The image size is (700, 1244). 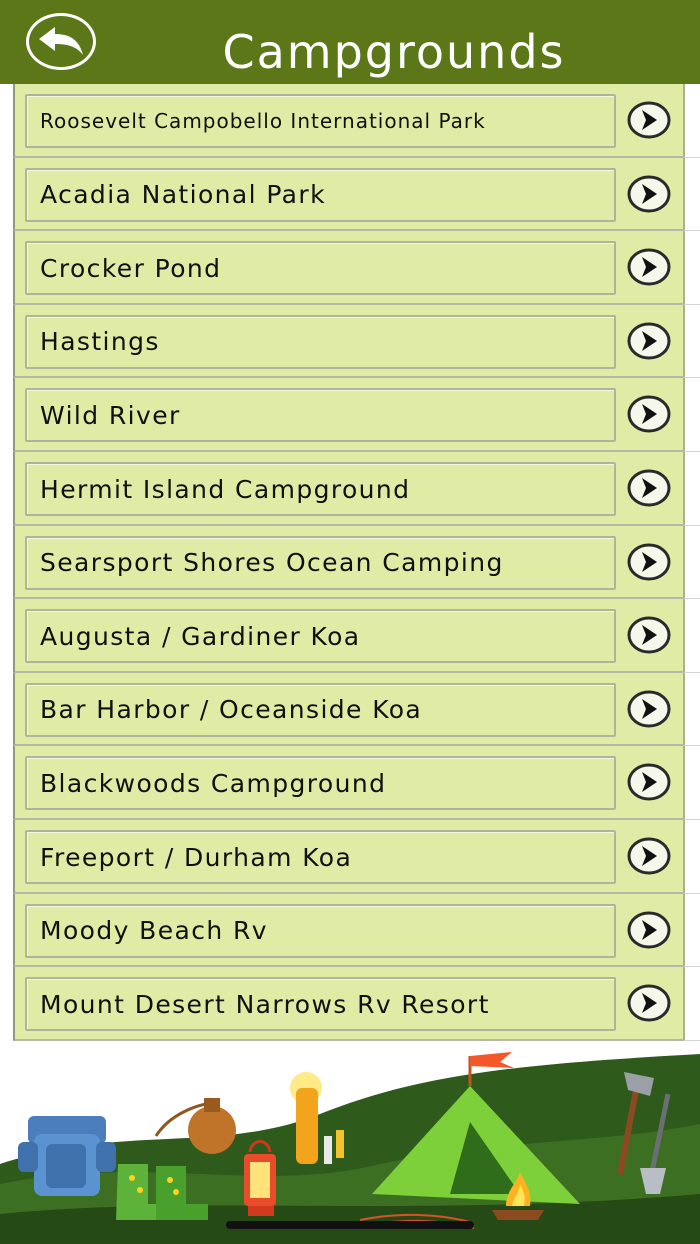 I want to click on list-item: Freeport / Durham Koa, so click(x=349, y=857).